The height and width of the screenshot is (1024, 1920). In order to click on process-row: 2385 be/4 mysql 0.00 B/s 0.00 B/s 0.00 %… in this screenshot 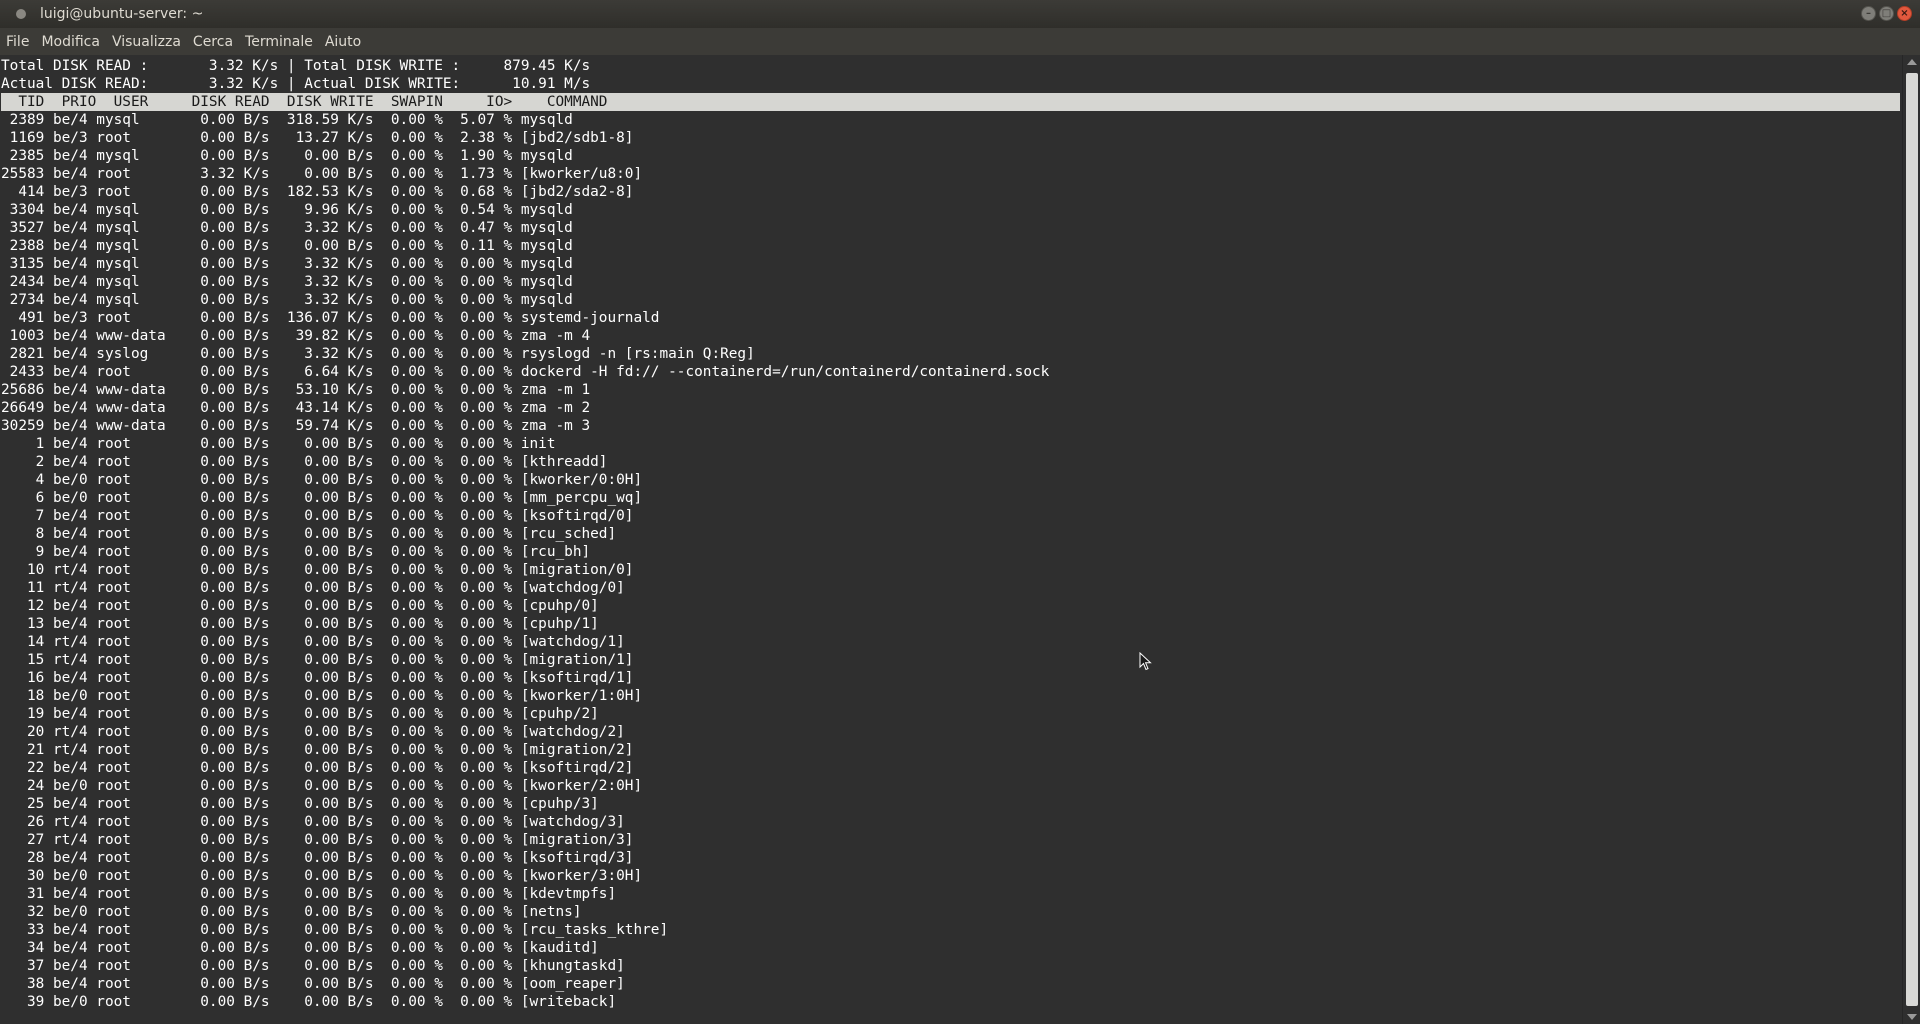, I will do `click(287, 156)`.